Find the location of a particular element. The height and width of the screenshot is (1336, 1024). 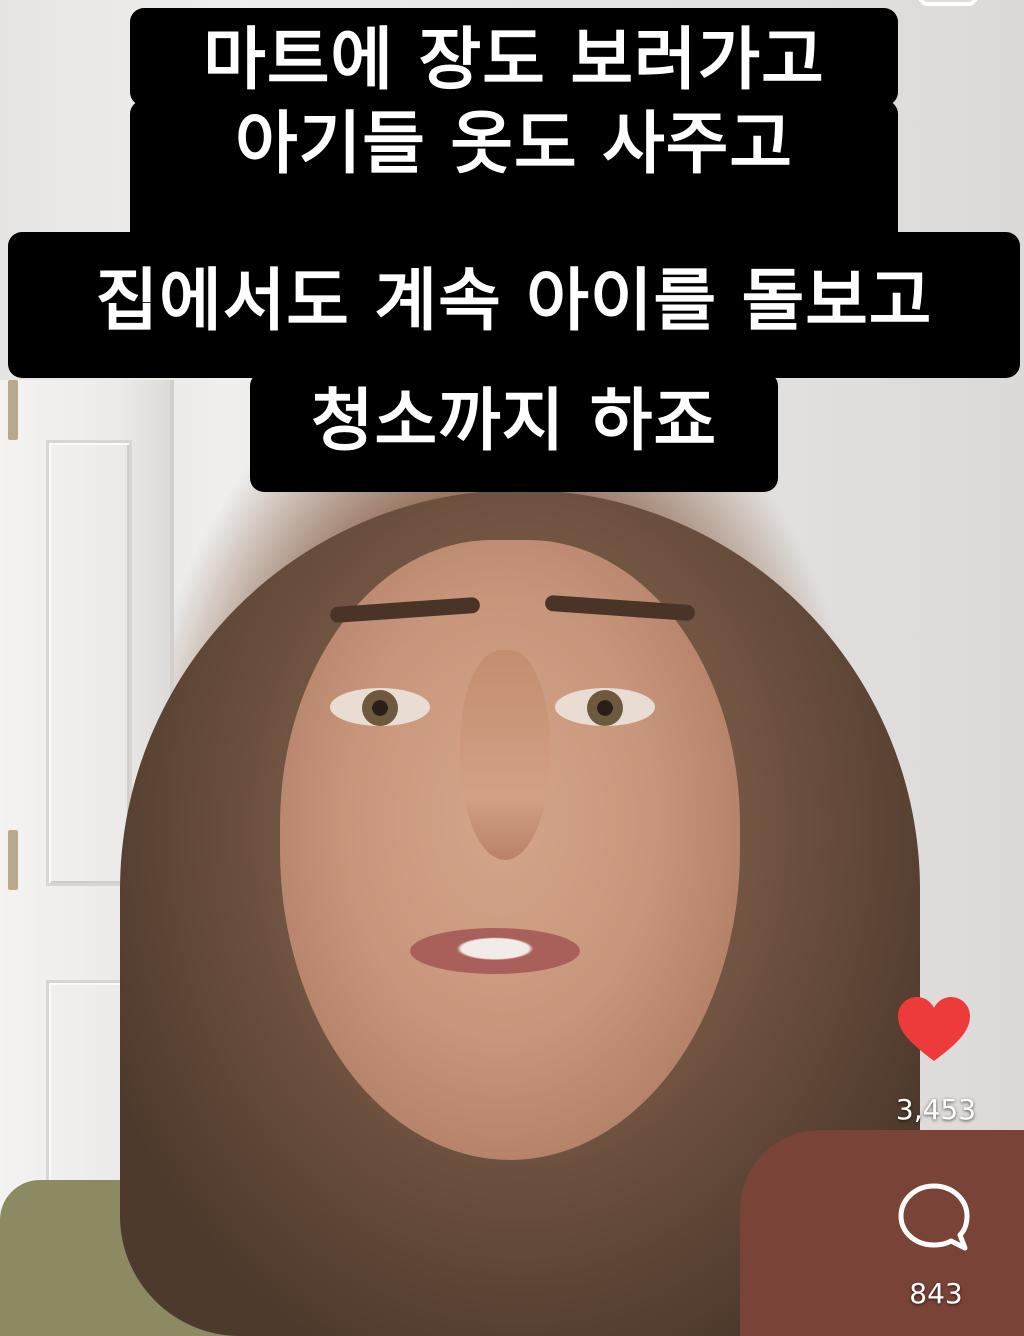

person-right-eye is located at coordinates (605, 707).